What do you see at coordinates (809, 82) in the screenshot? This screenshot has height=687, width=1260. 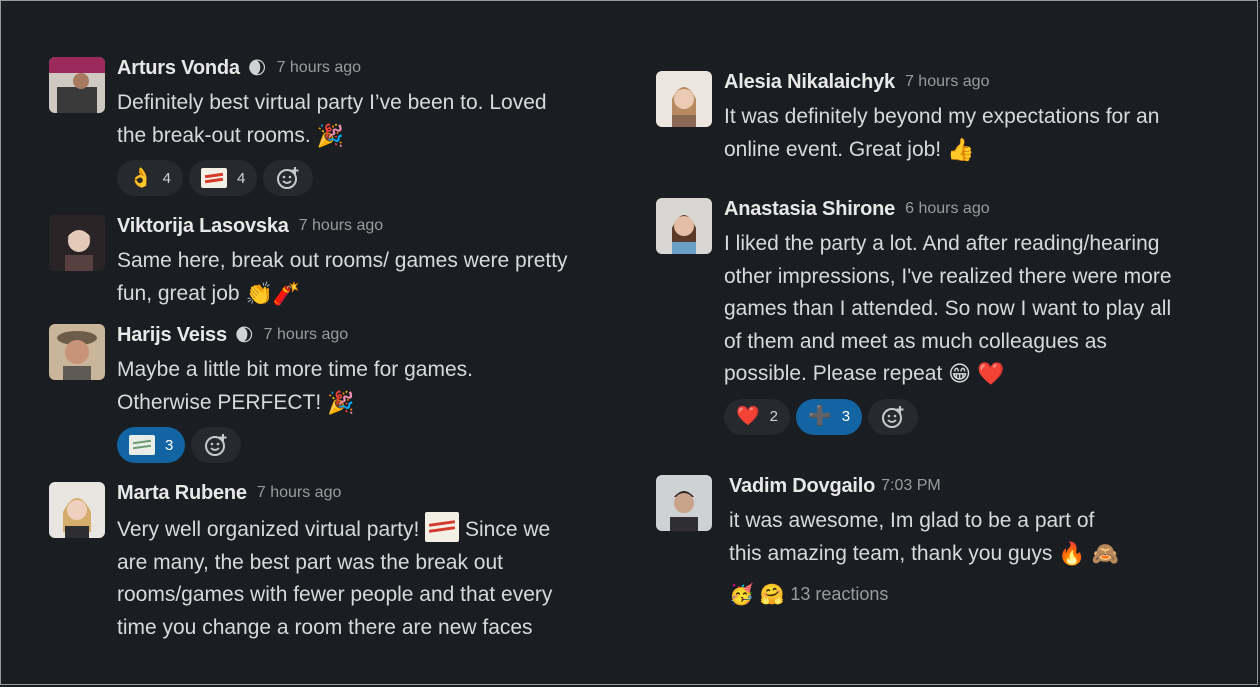 I see `author-name: Alesia Nikalaichyk` at bounding box center [809, 82].